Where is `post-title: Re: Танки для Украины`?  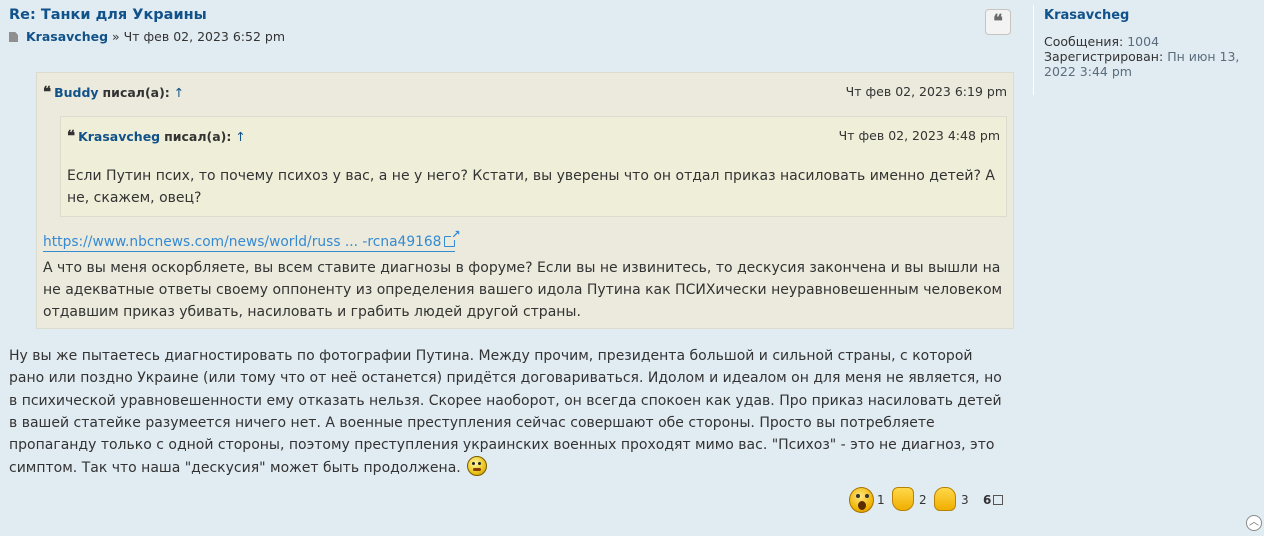
post-title: Re: Танки для Украины is located at coordinates (108, 15).